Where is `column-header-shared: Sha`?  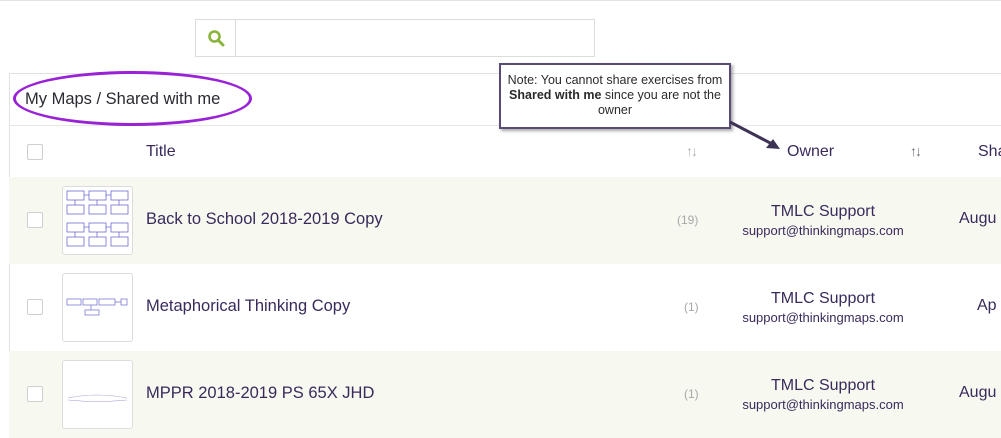
column-header-shared: Sha is located at coordinates (989, 152).